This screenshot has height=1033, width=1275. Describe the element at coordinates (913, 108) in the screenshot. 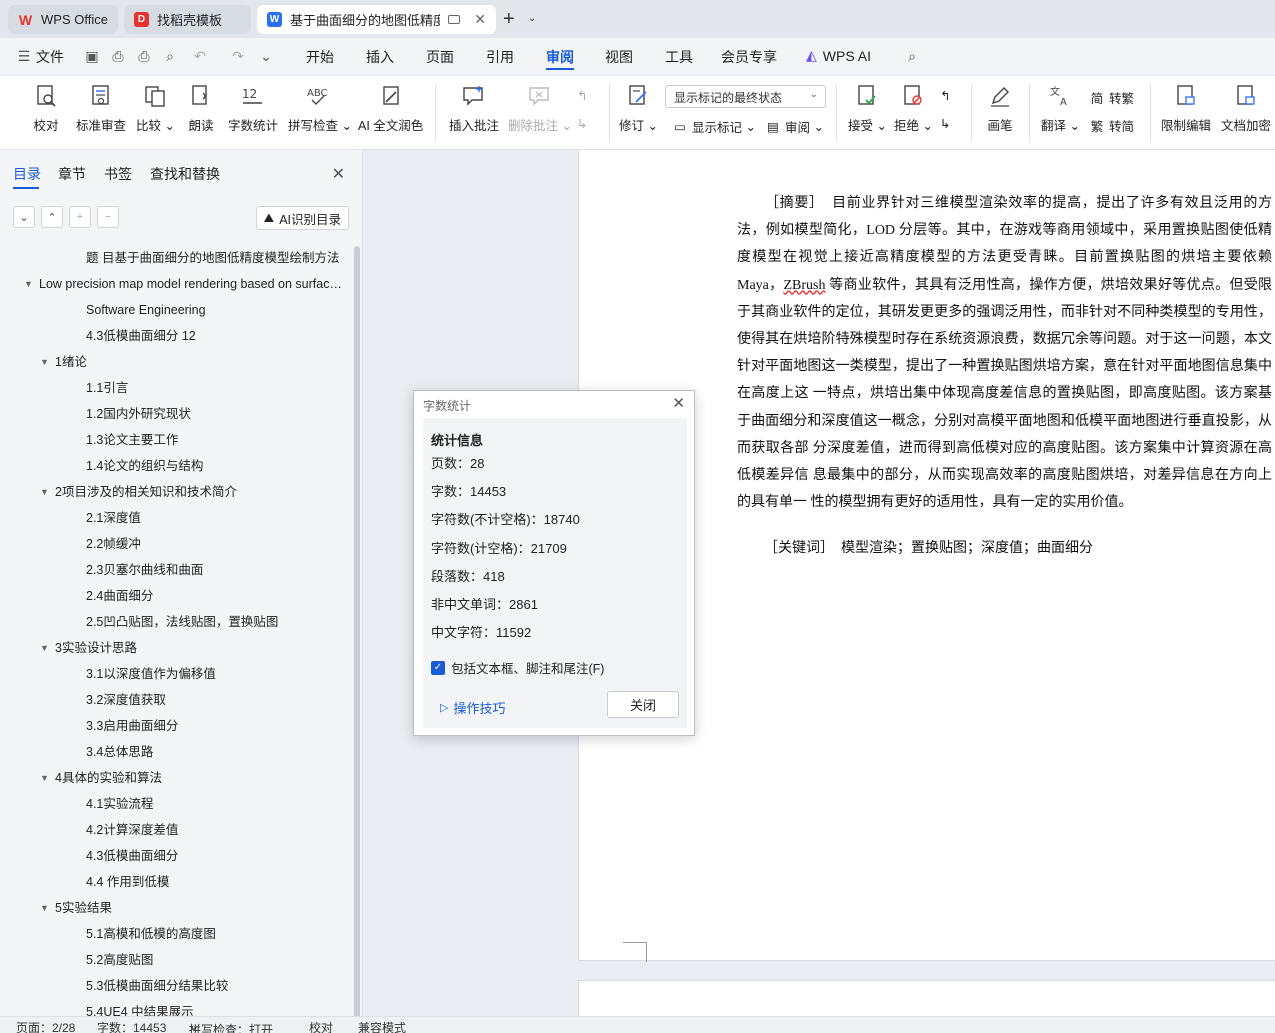

I see `reject-button: 拒绝 ⌄` at that location.